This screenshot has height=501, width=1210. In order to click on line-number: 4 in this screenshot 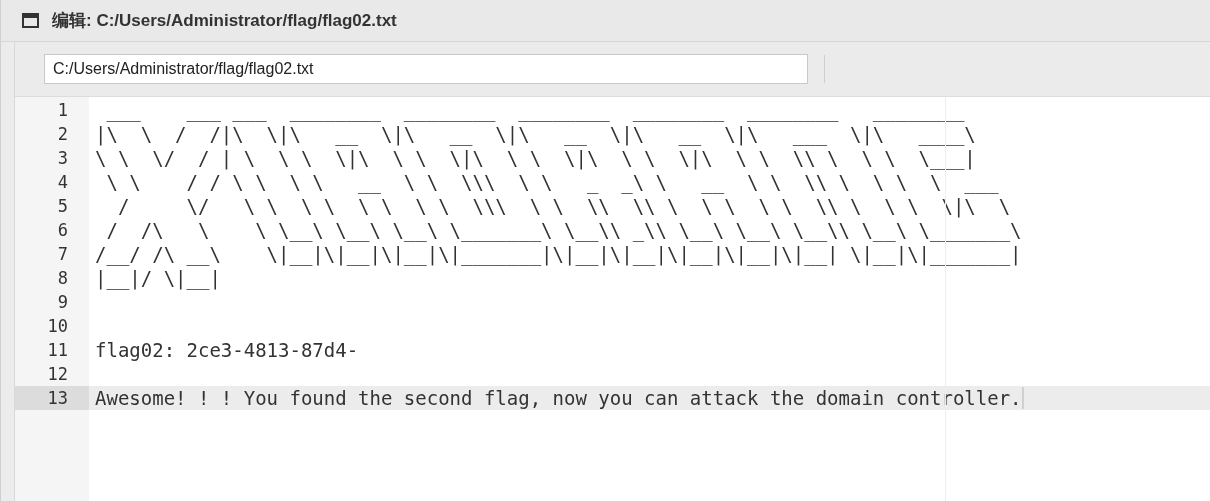, I will do `click(62, 182)`.